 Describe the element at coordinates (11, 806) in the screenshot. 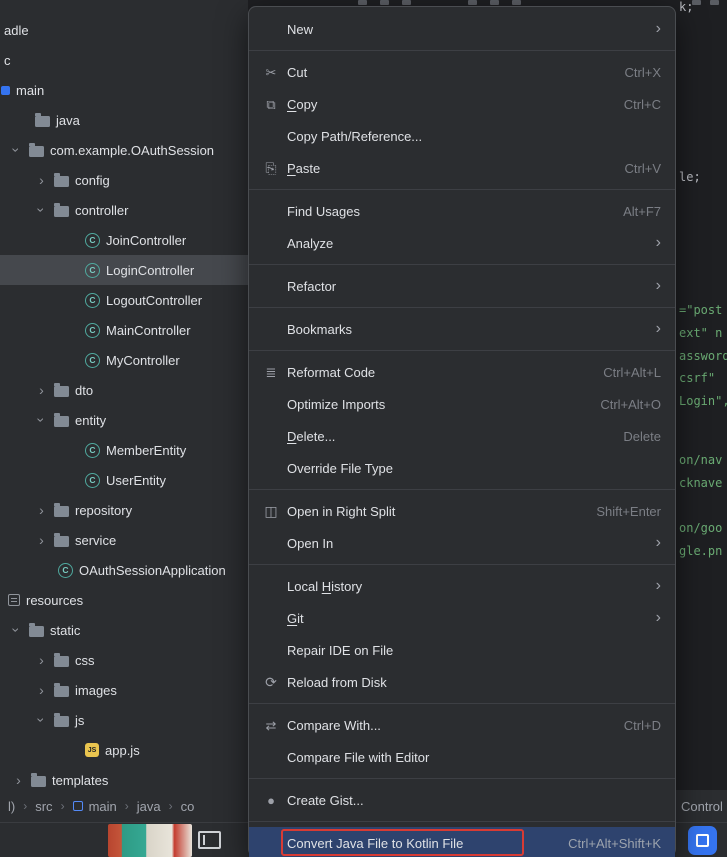

I see `breadcrumb-item: l)` at that location.